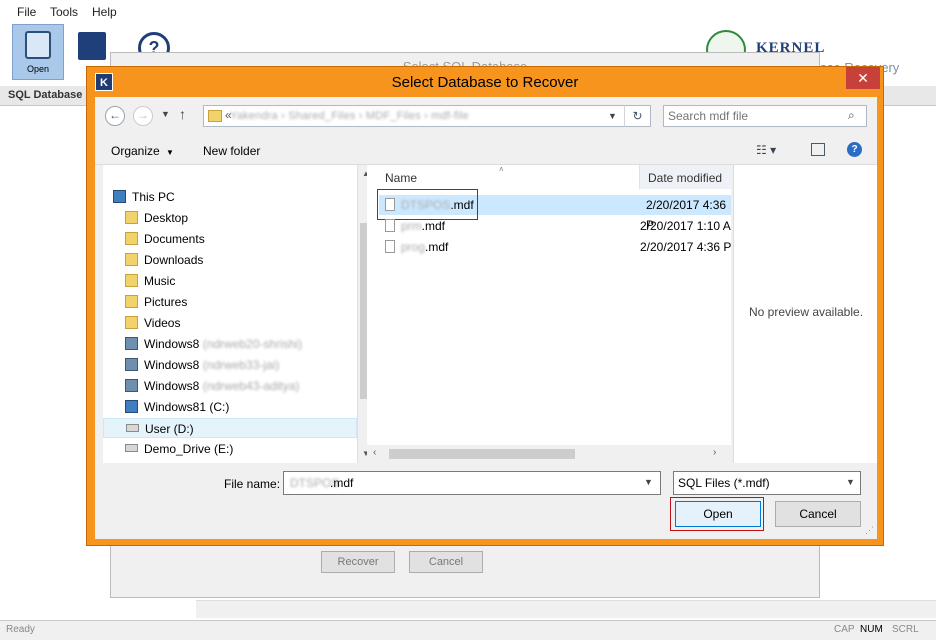  Describe the element at coordinates (104, 12) in the screenshot. I see `menu-help: Help` at that location.